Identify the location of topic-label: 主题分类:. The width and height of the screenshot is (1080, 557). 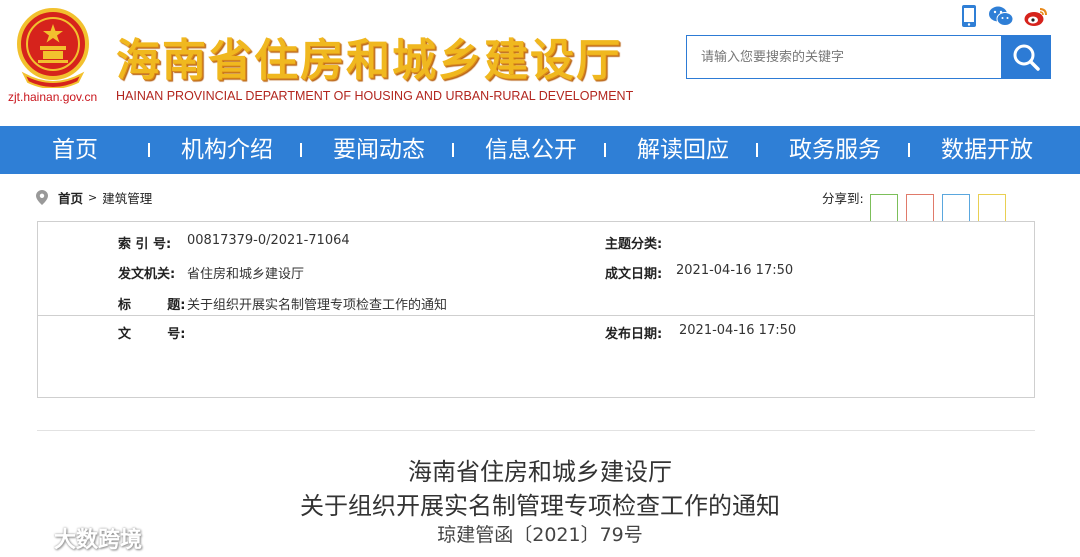
(634, 244).